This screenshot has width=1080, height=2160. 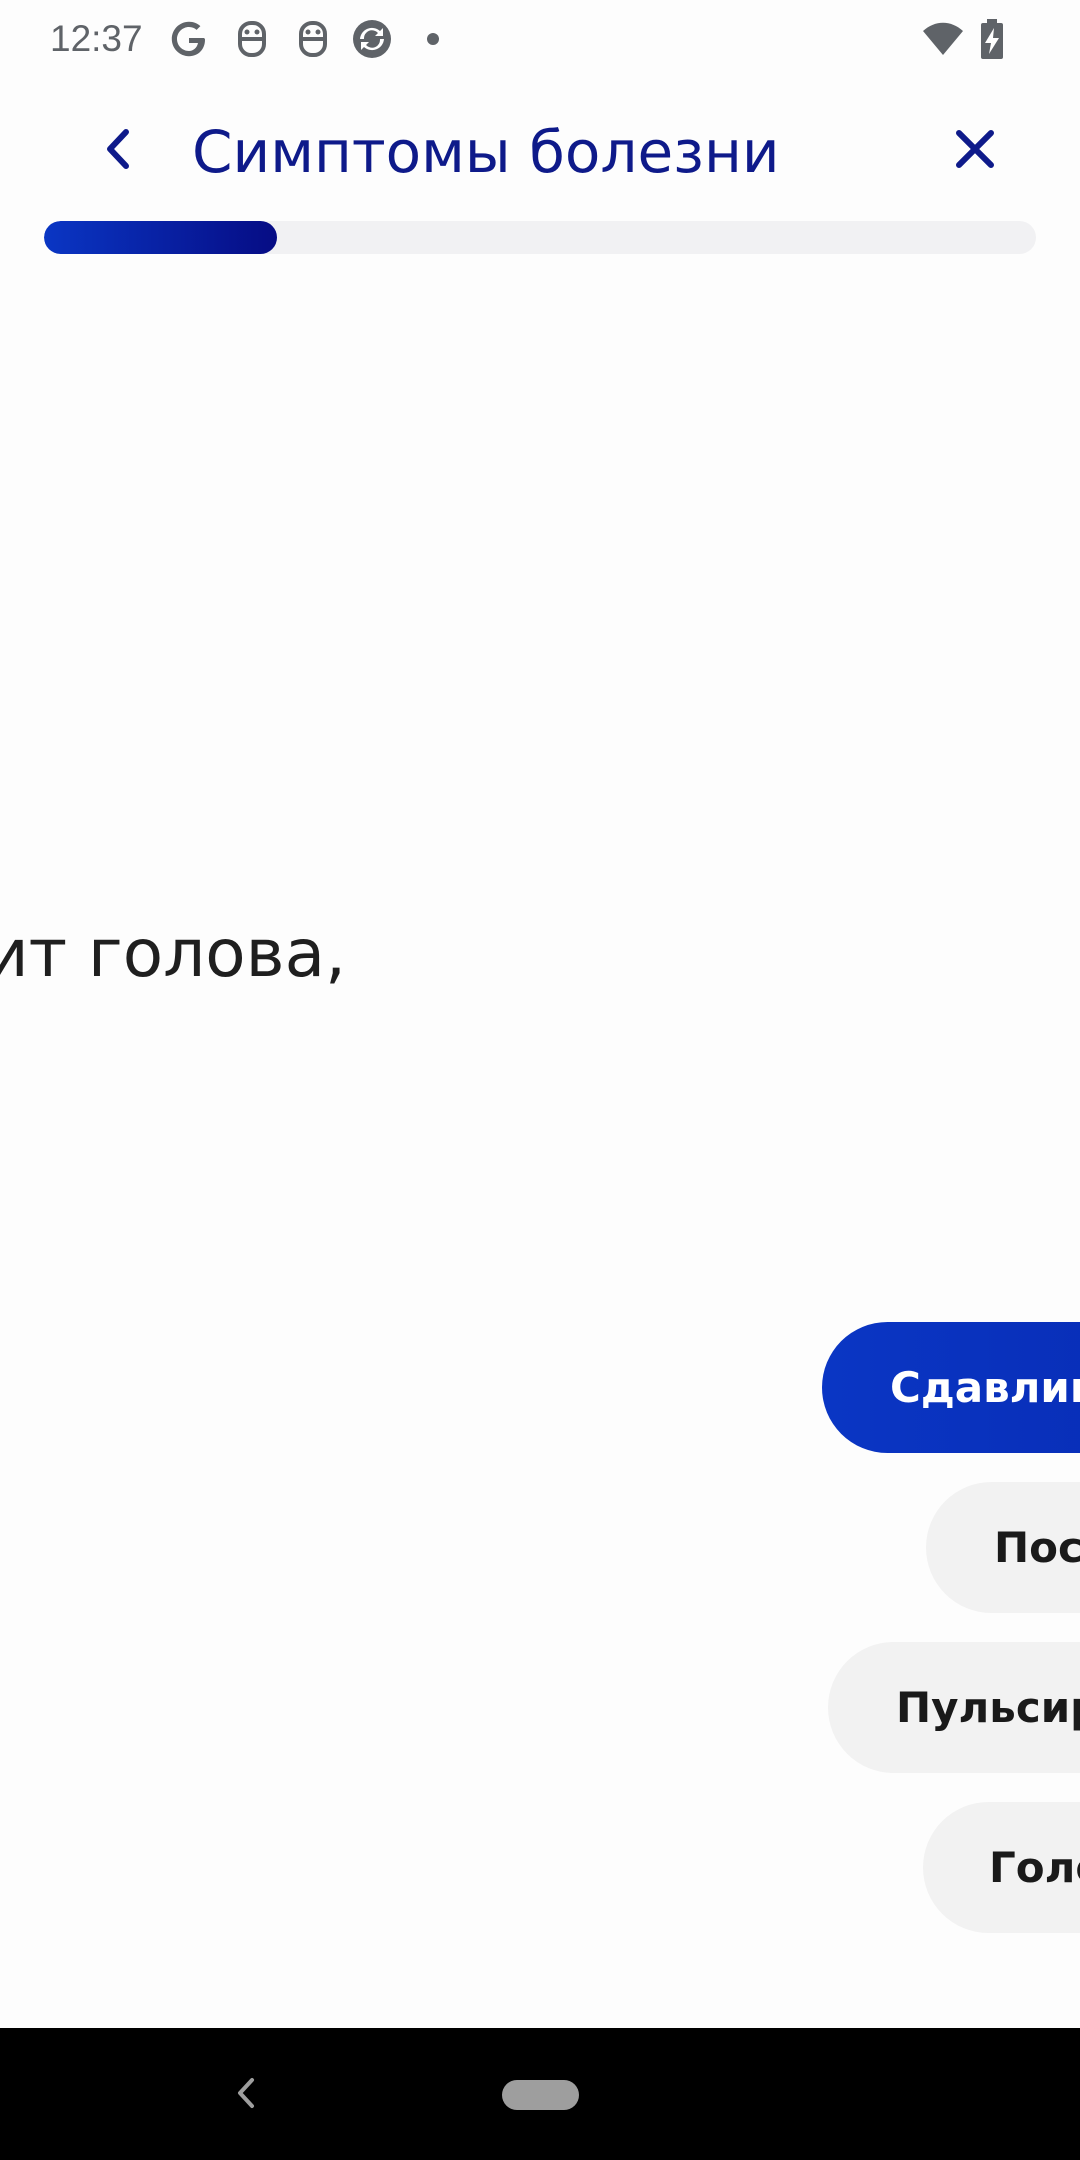 I want to click on dot-icon, so click(x=433, y=39).